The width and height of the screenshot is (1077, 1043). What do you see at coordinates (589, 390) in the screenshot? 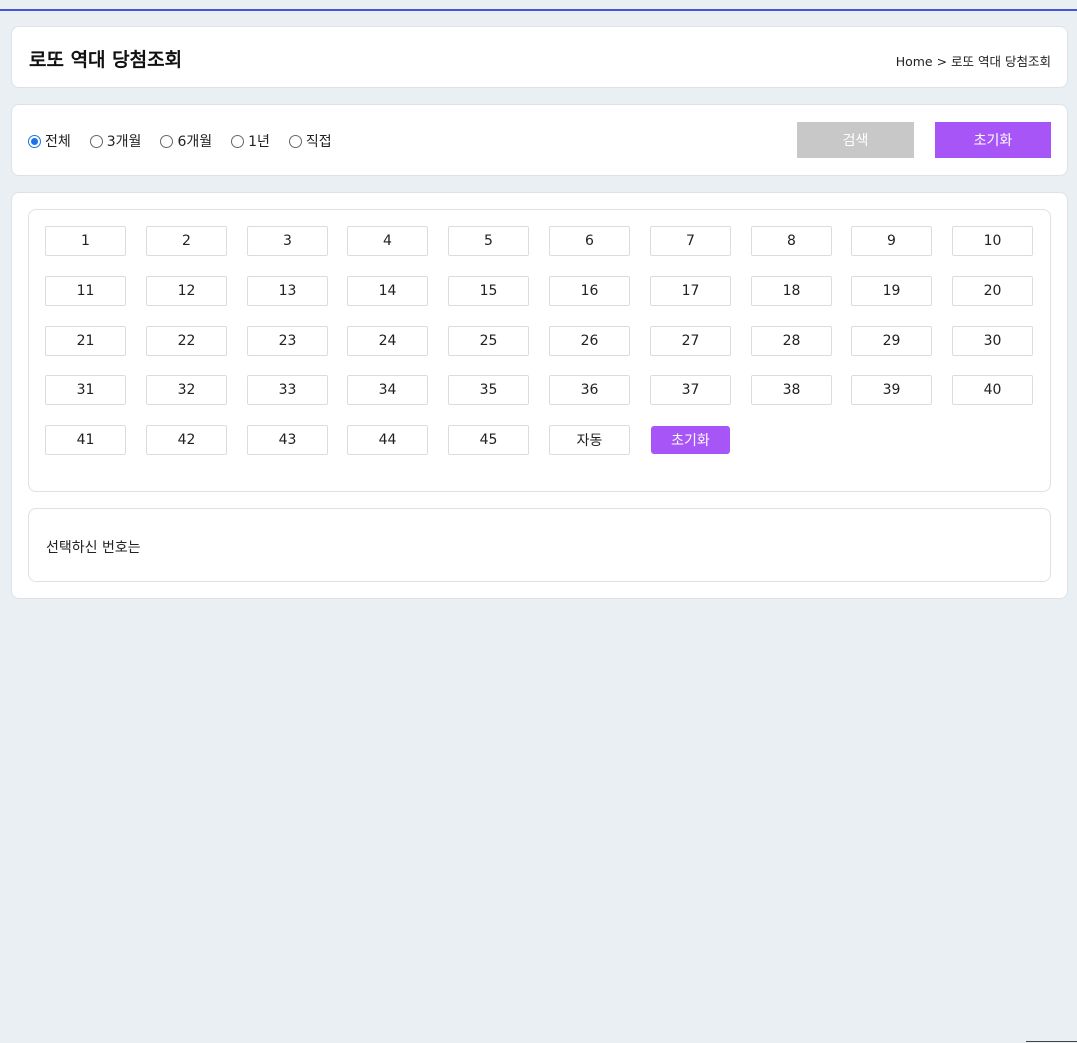
I see `number-button-36: 36` at bounding box center [589, 390].